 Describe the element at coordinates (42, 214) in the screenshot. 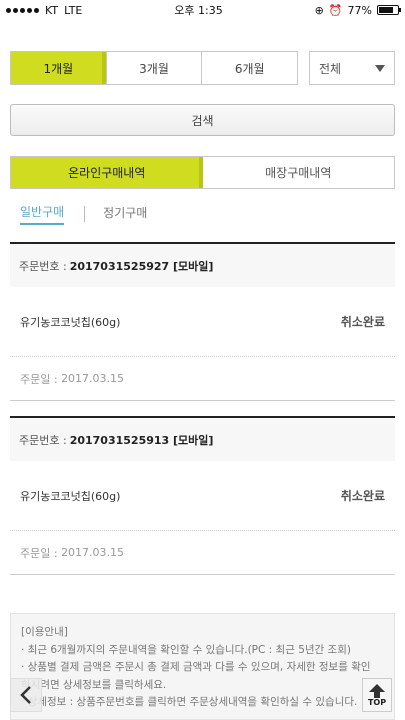

I see `subtab-general: 일반구매` at that location.